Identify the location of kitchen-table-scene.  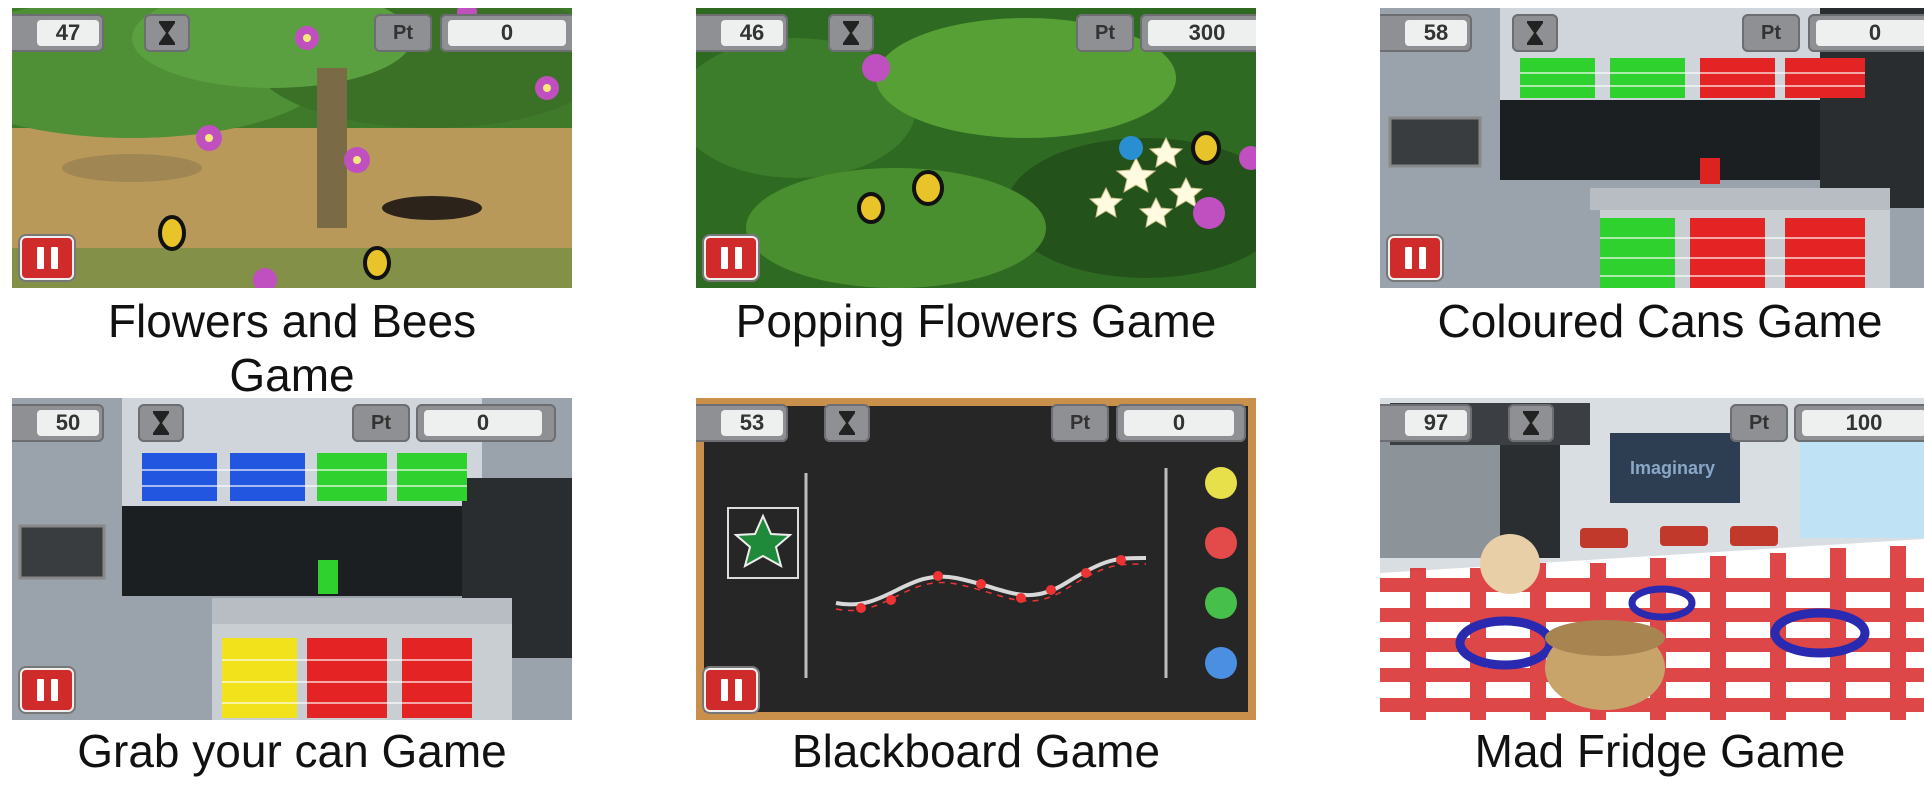
(1652, 559).